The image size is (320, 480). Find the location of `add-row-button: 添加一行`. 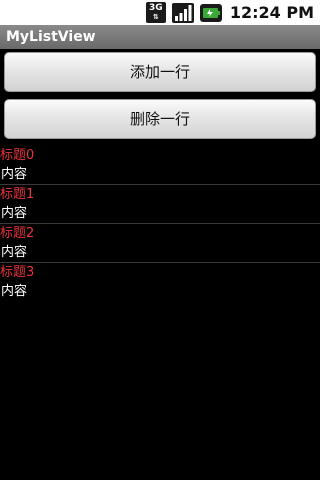

add-row-button: 添加一行 is located at coordinates (160, 72).